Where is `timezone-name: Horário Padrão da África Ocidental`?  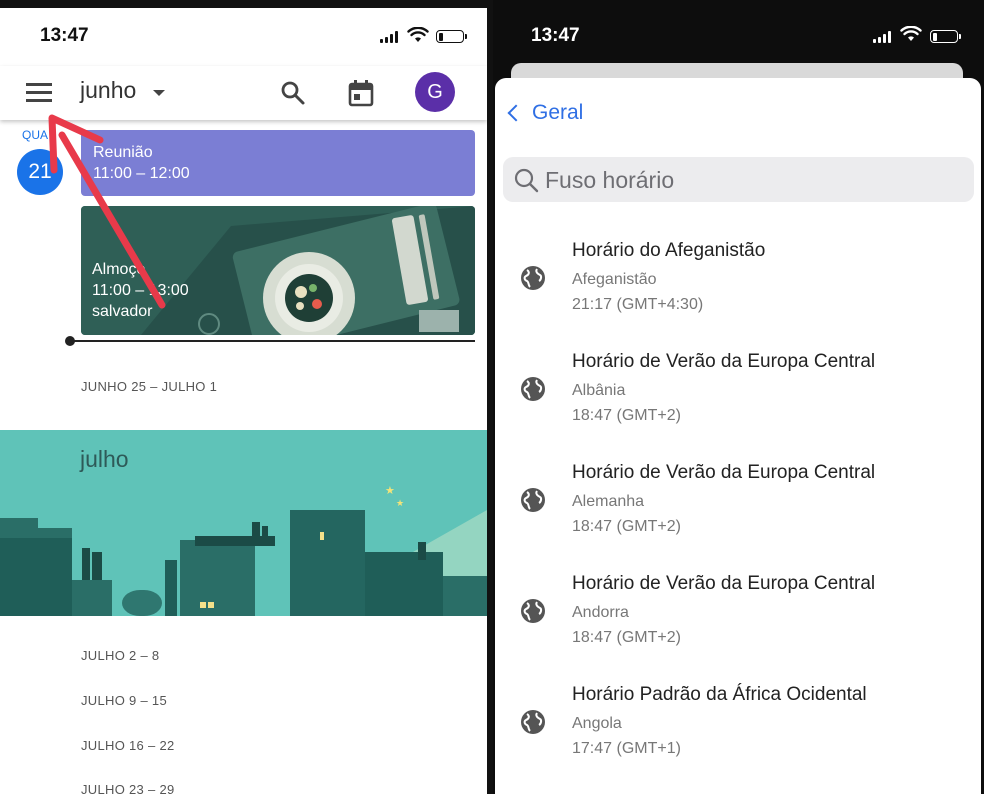 timezone-name: Horário Padrão da África Ocidental is located at coordinates (719, 694).